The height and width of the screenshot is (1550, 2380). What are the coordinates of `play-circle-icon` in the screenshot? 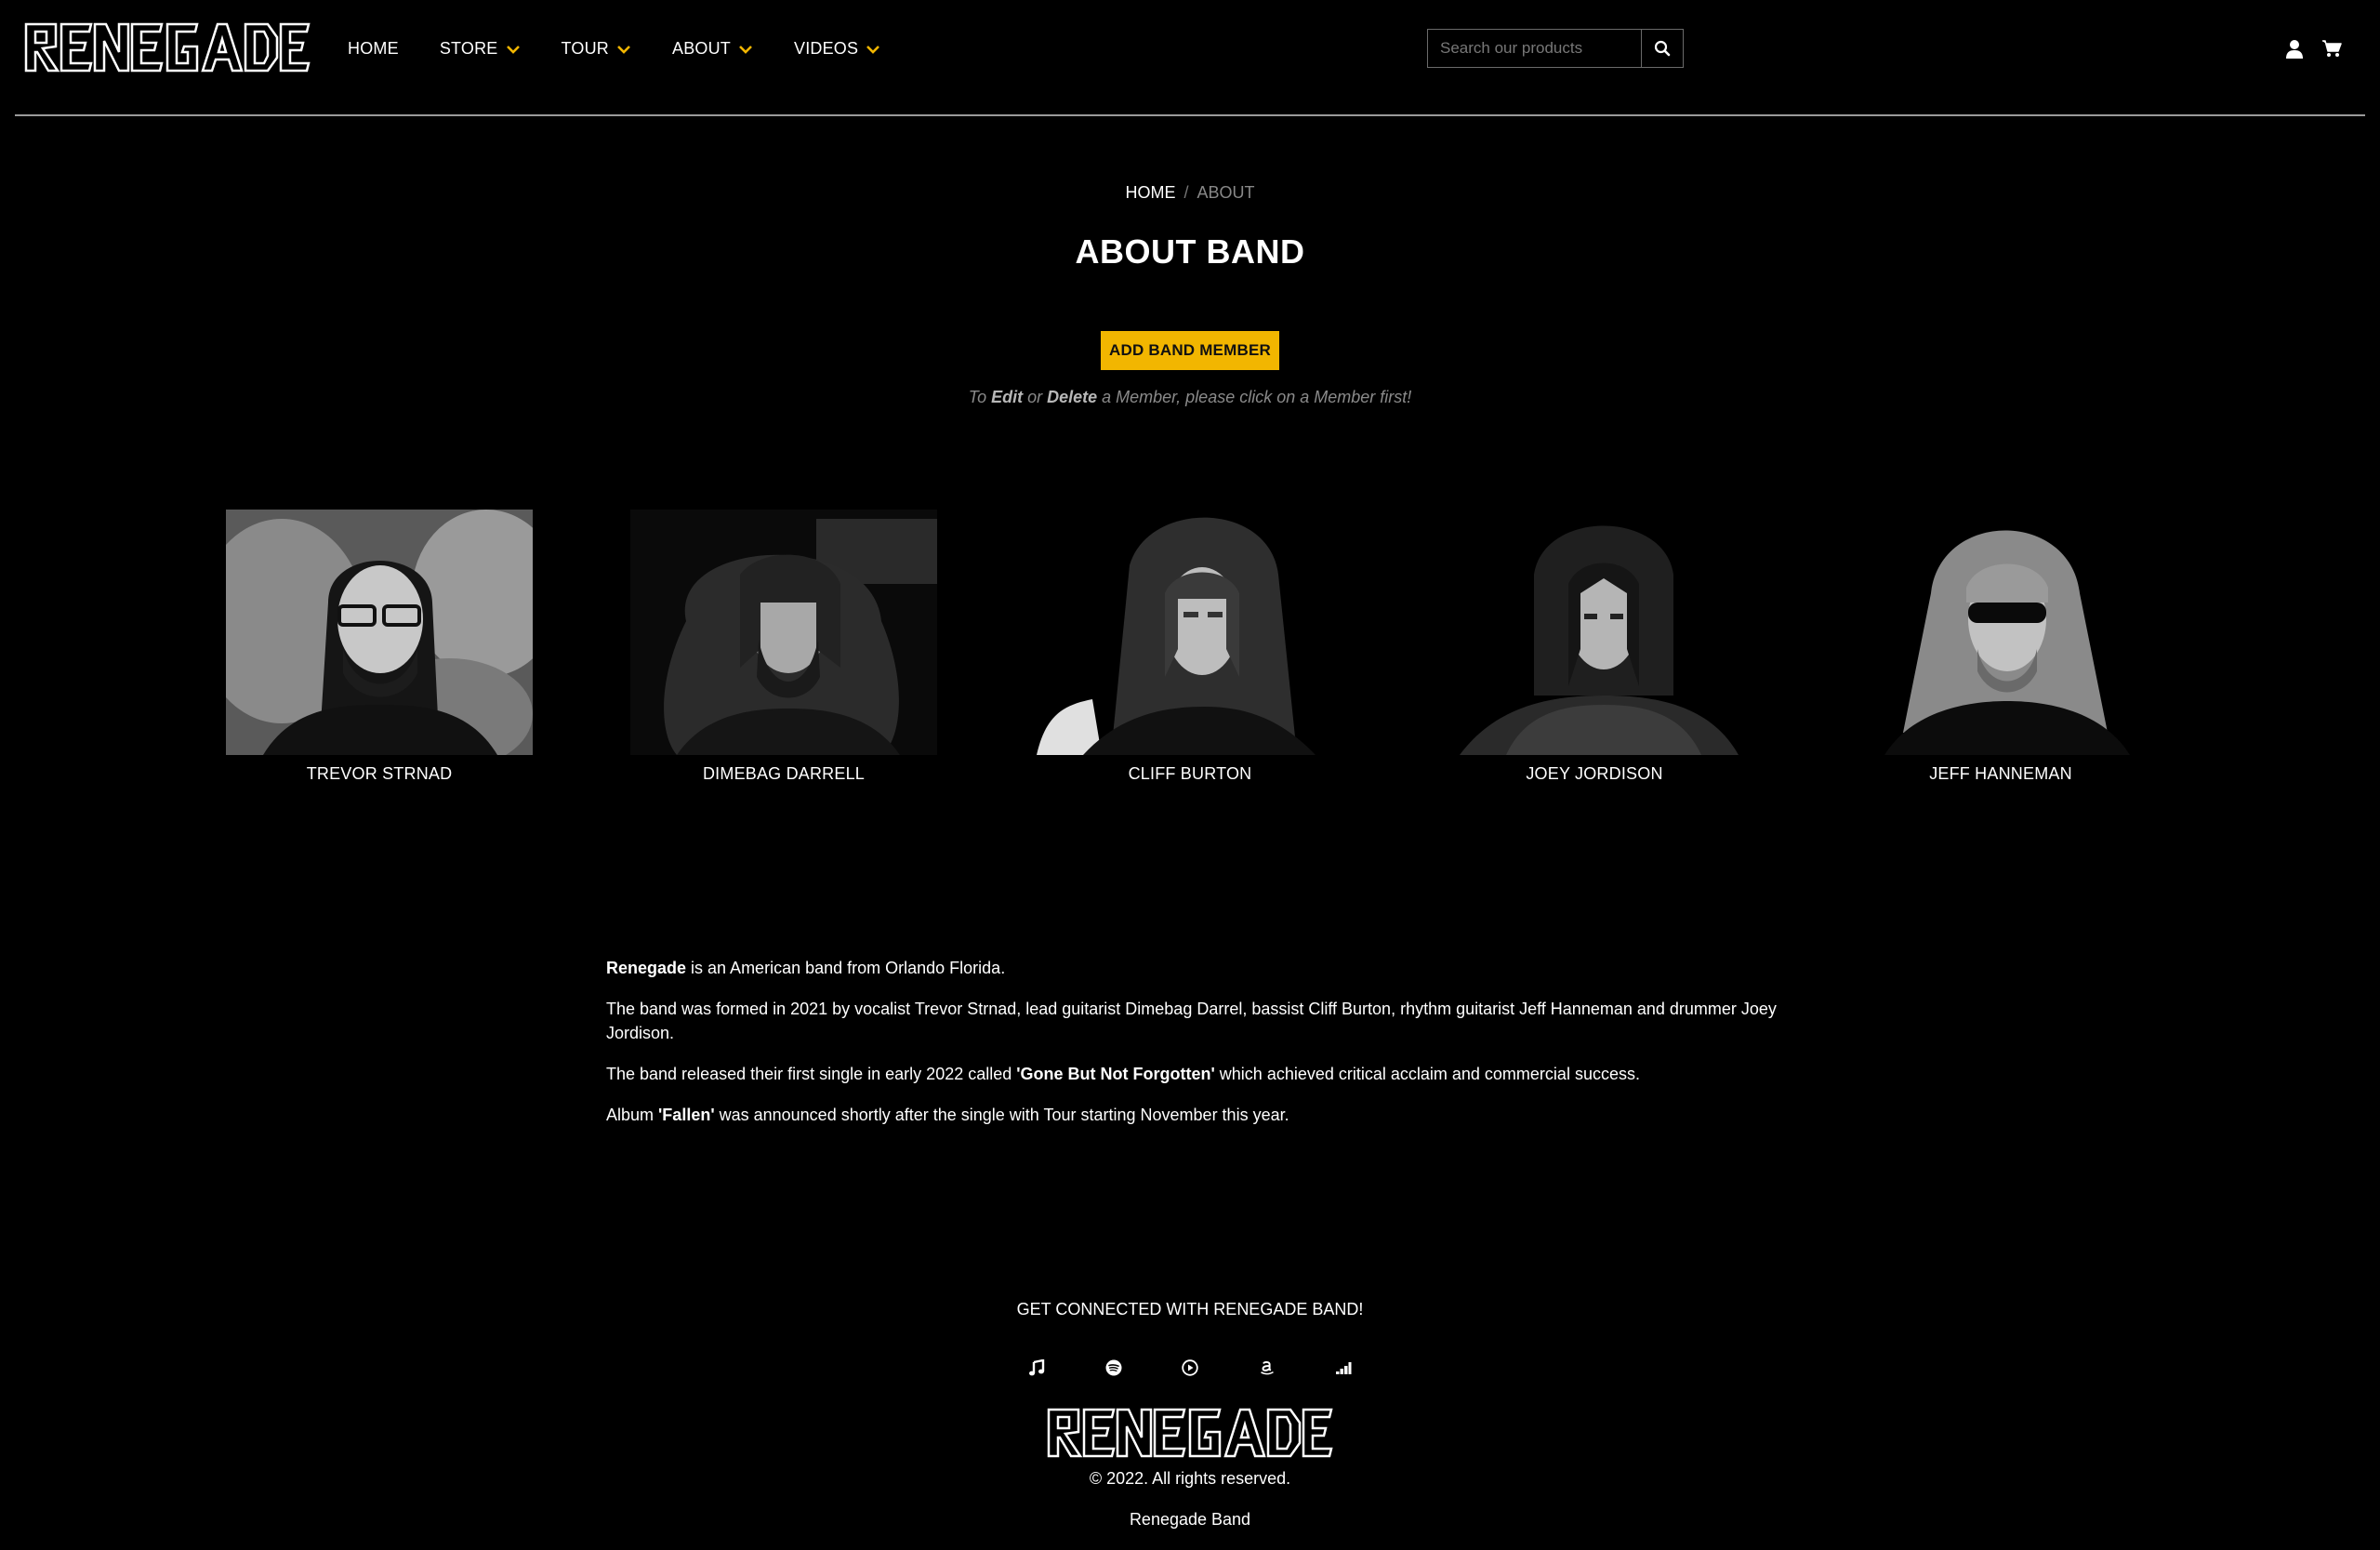 It's located at (1190, 1367).